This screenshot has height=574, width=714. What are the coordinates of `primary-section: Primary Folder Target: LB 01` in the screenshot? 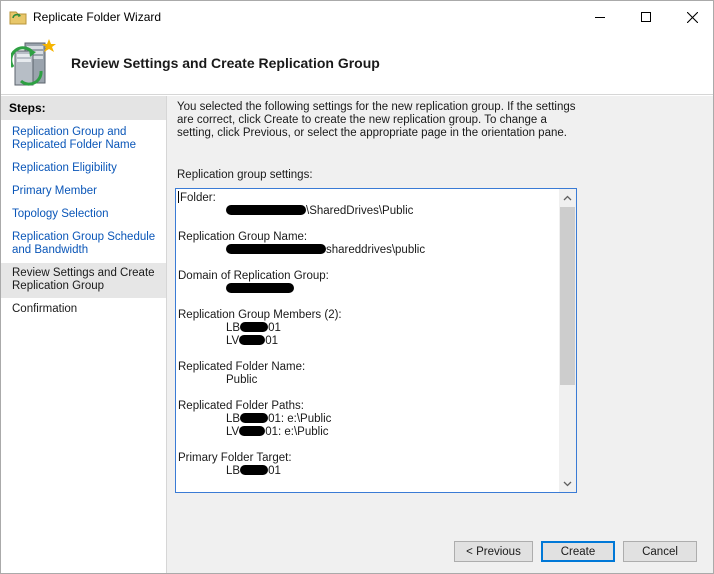 It's located at (369, 465).